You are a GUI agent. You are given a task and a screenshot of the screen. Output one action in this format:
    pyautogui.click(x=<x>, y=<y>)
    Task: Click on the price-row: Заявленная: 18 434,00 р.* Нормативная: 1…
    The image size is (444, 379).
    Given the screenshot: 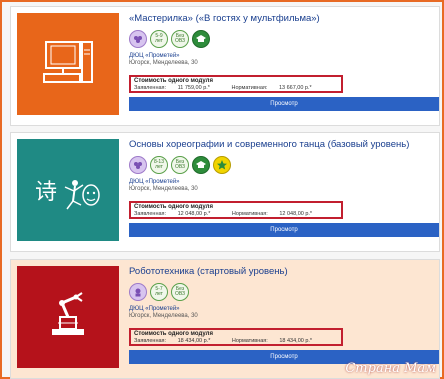 What is the action you would take?
    pyautogui.click(x=236, y=341)
    